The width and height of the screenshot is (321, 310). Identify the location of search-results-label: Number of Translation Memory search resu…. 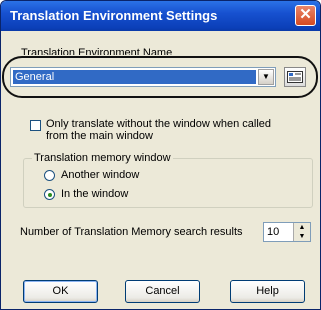
(131, 232).